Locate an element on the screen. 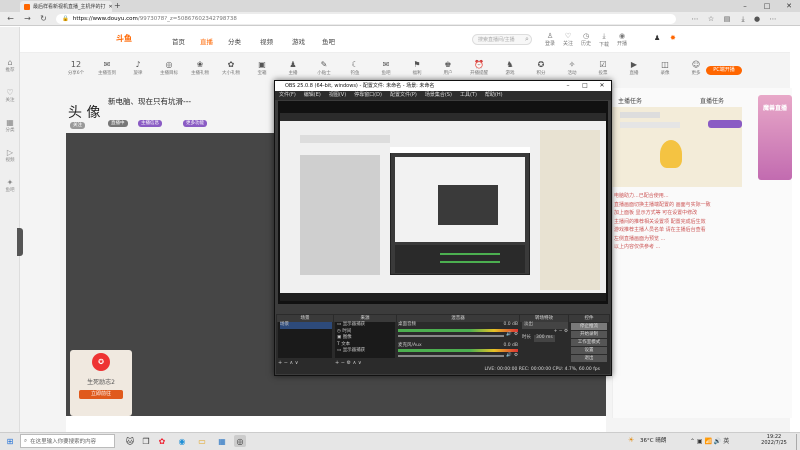 This screenshot has width=800, height=450. new-tab-button: + is located at coordinates (117, 5).